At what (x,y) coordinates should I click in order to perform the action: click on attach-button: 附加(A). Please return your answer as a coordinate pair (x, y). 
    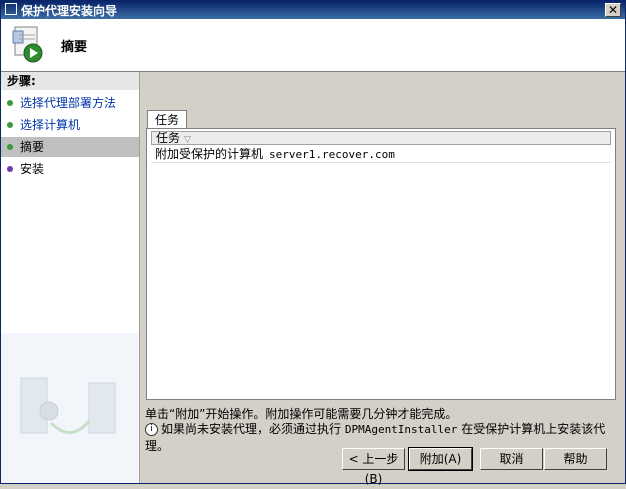
    Looking at the image, I should click on (440, 459).